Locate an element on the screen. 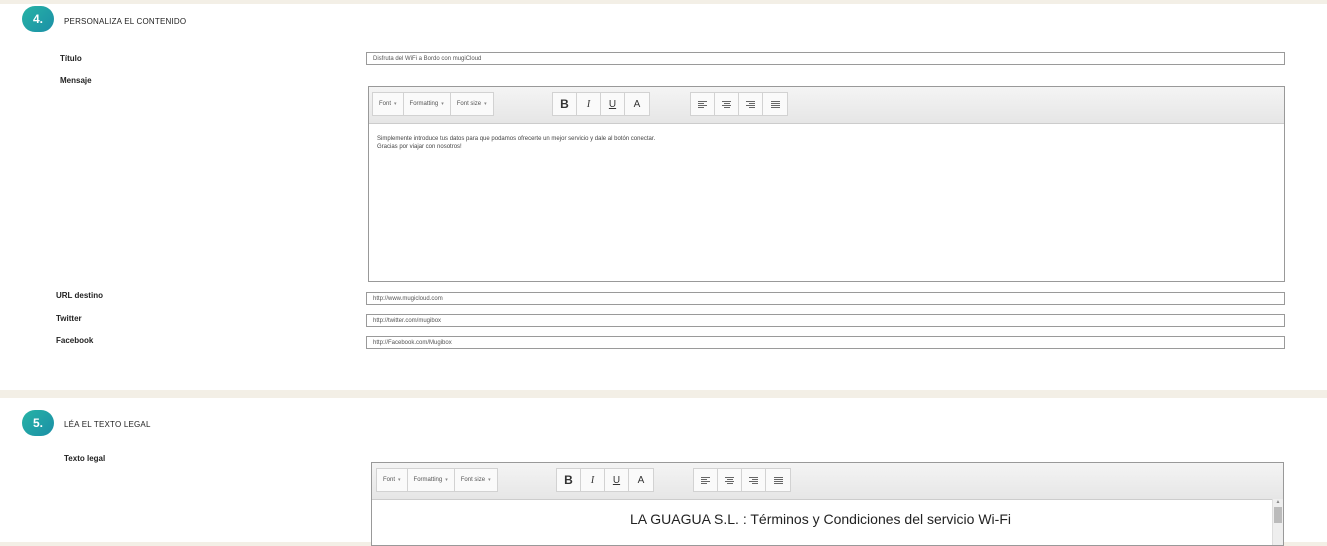  legal-editor-scrollbar: ▲ is located at coordinates (1277, 522).